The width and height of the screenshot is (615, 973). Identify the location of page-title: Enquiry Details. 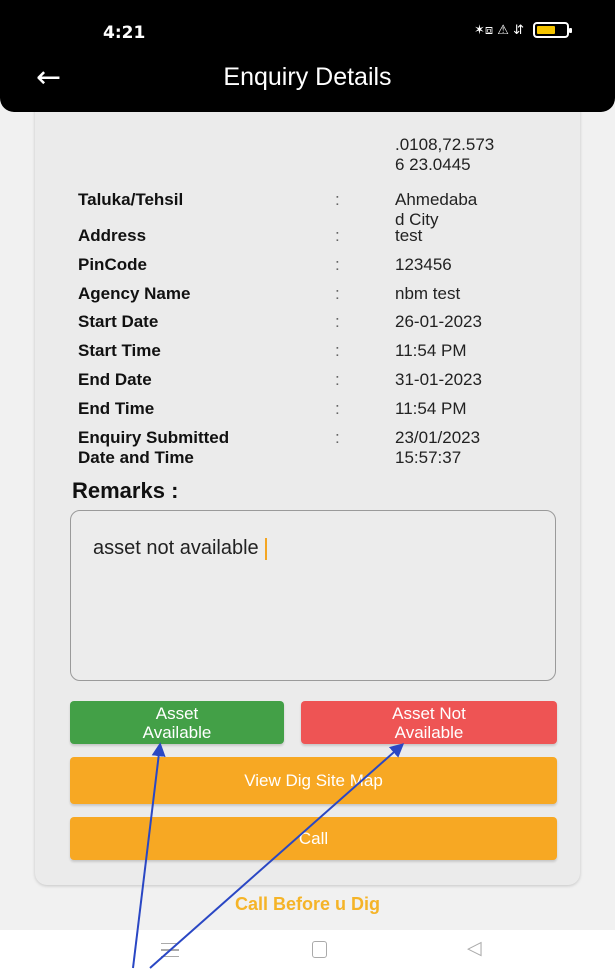
(307, 77).